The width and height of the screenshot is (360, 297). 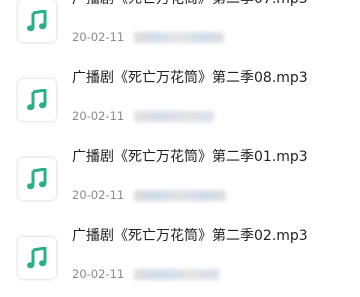 I want to click on file-name: 广播剧《死亡万花筒》第二季08.mp3, so click(x=190, y=78).